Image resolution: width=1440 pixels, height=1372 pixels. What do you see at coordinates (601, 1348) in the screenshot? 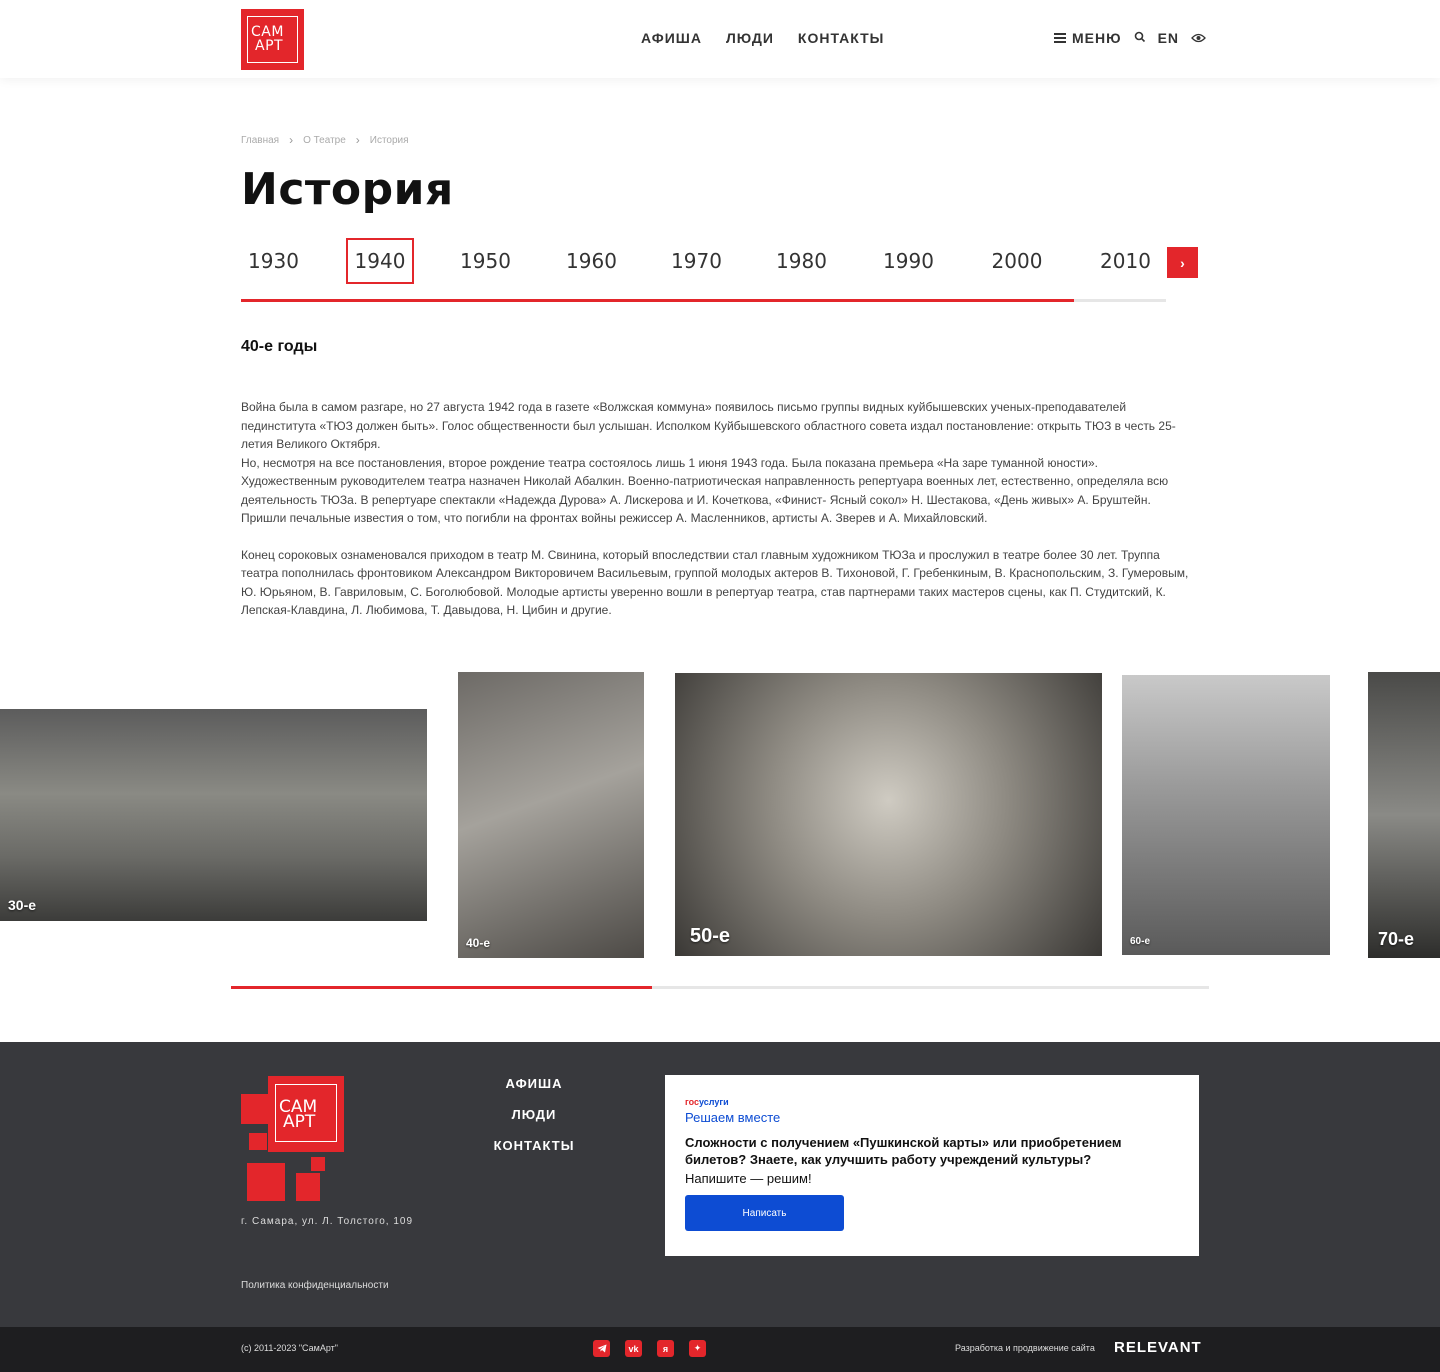
I see `telegram-icon` at bounding box center [601, 1348].